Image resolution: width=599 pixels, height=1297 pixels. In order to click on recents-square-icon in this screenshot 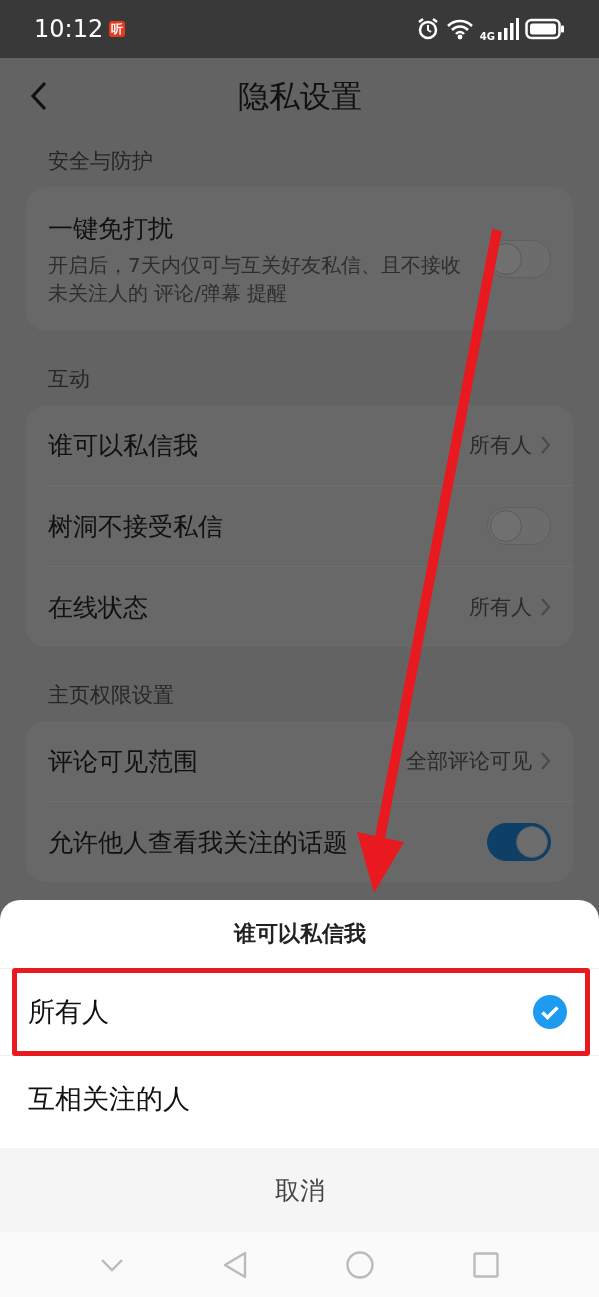, I will do `click(486, 1264)`.